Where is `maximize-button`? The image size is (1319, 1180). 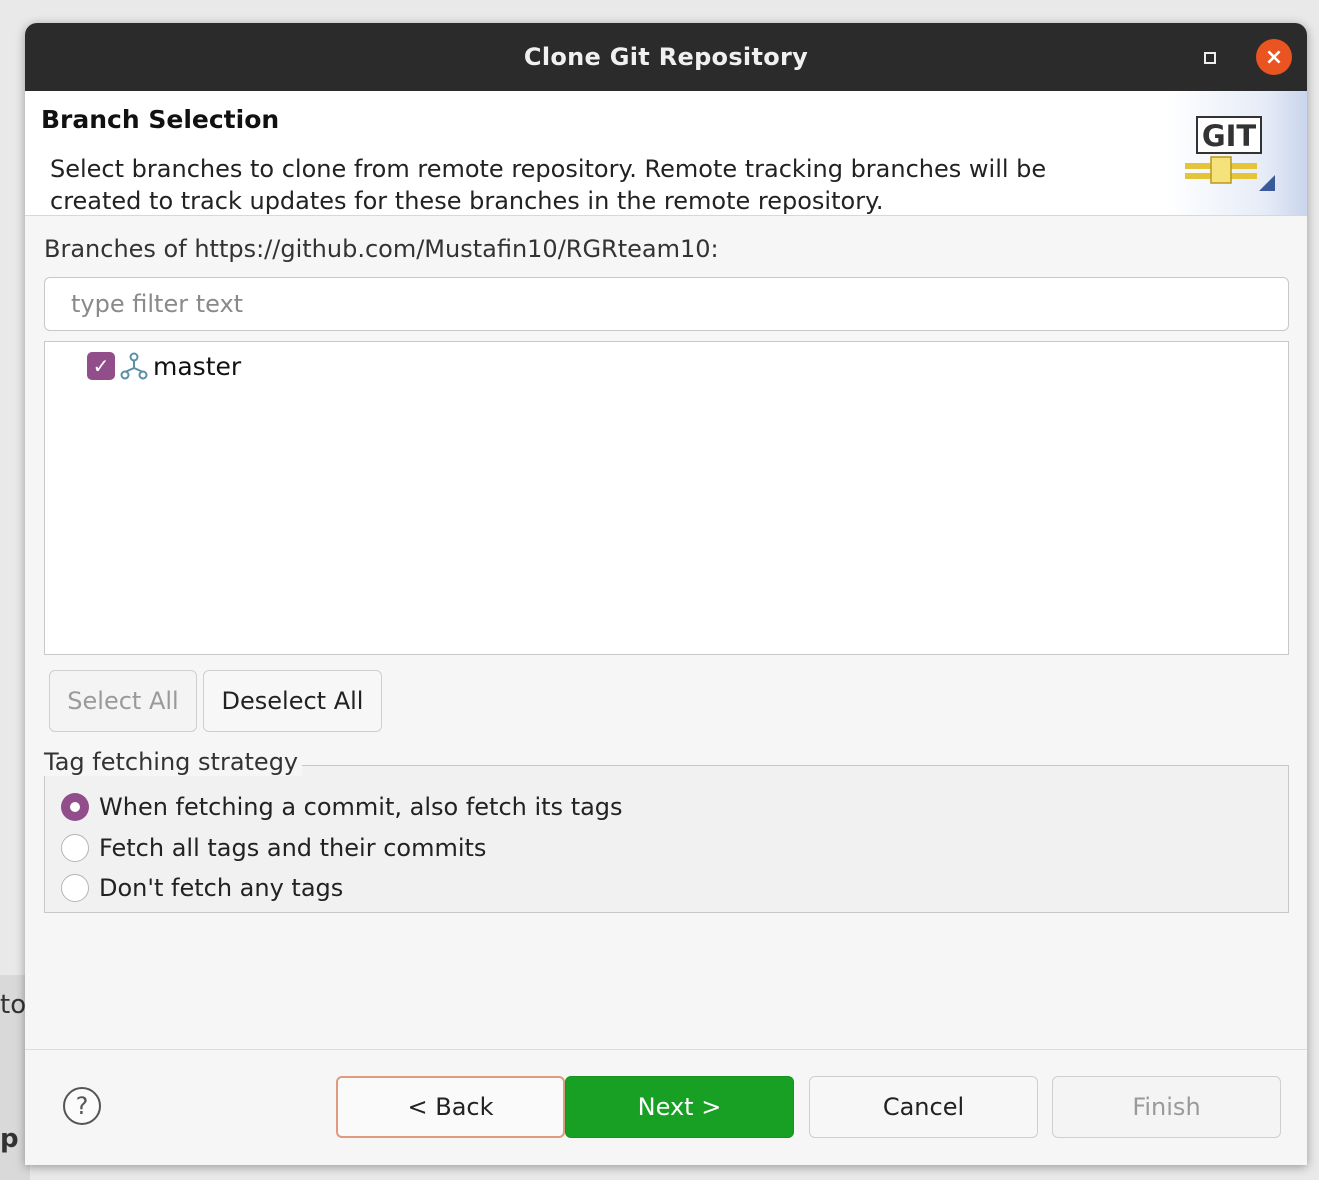 maximize-button is located at coordinates (1210, 58).